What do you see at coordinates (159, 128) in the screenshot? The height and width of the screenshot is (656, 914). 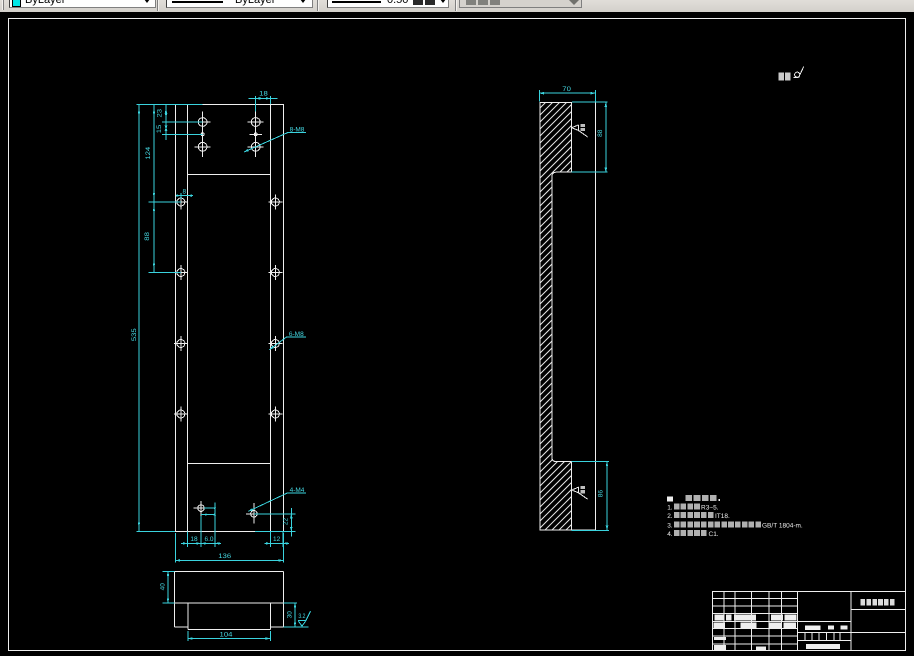 I see `svg-text: 15` at bounding box center [159, 128].